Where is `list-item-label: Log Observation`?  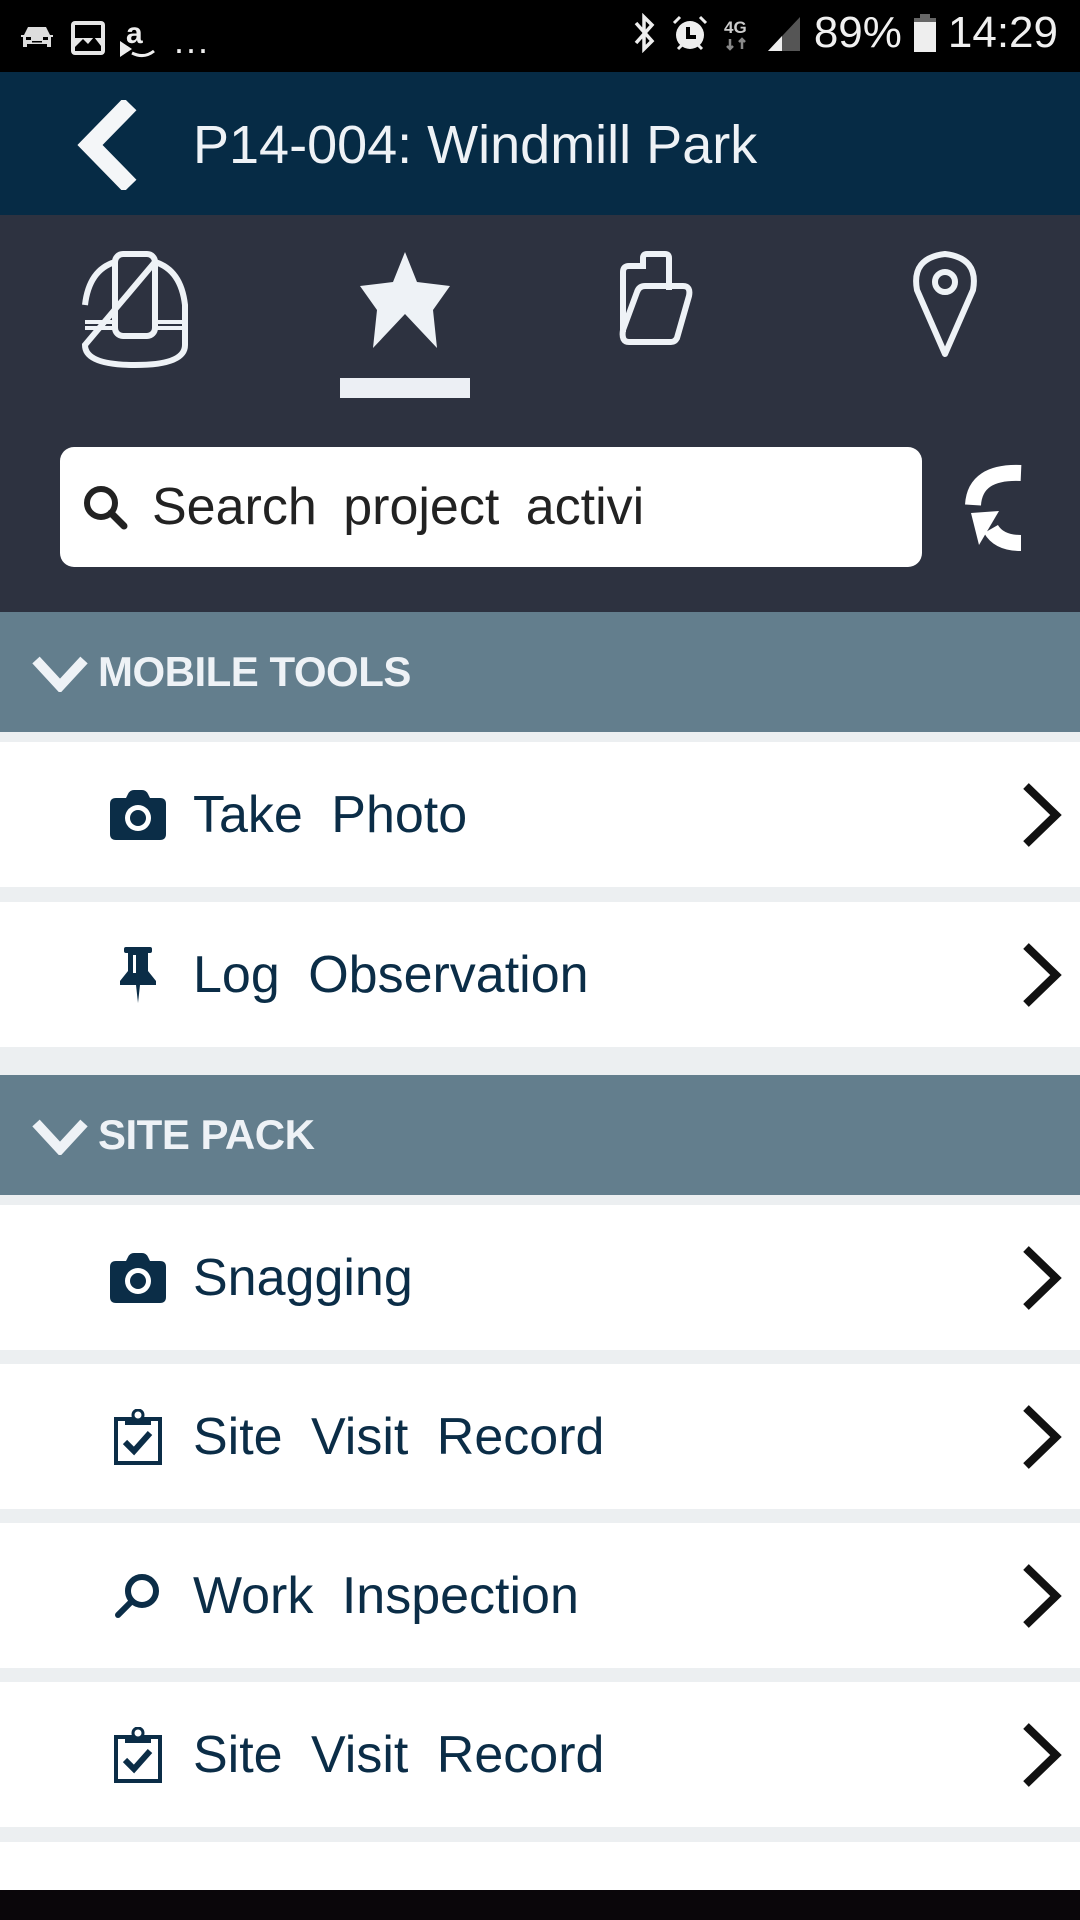
list-item-label: Log Observation is located at coordinates (391, 974).